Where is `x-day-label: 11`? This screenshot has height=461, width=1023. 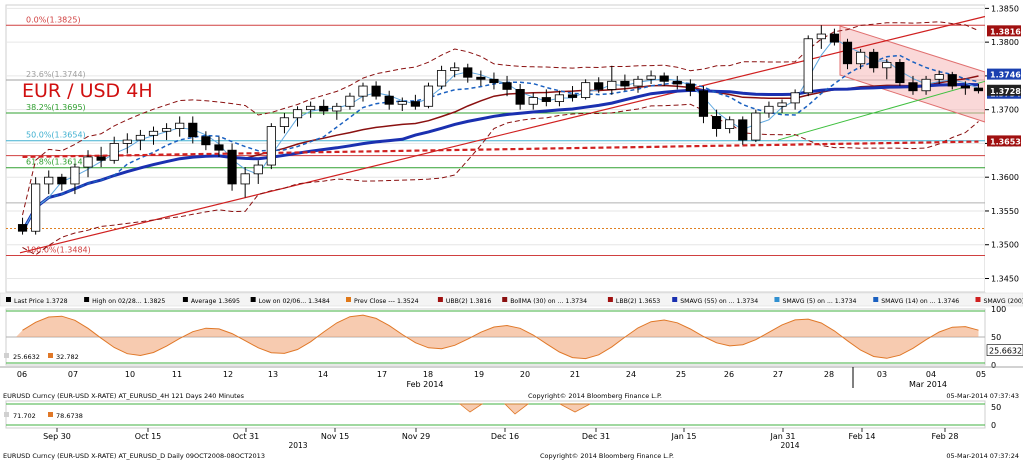 x-day-label: 11 is located at coordinates (177, 374).